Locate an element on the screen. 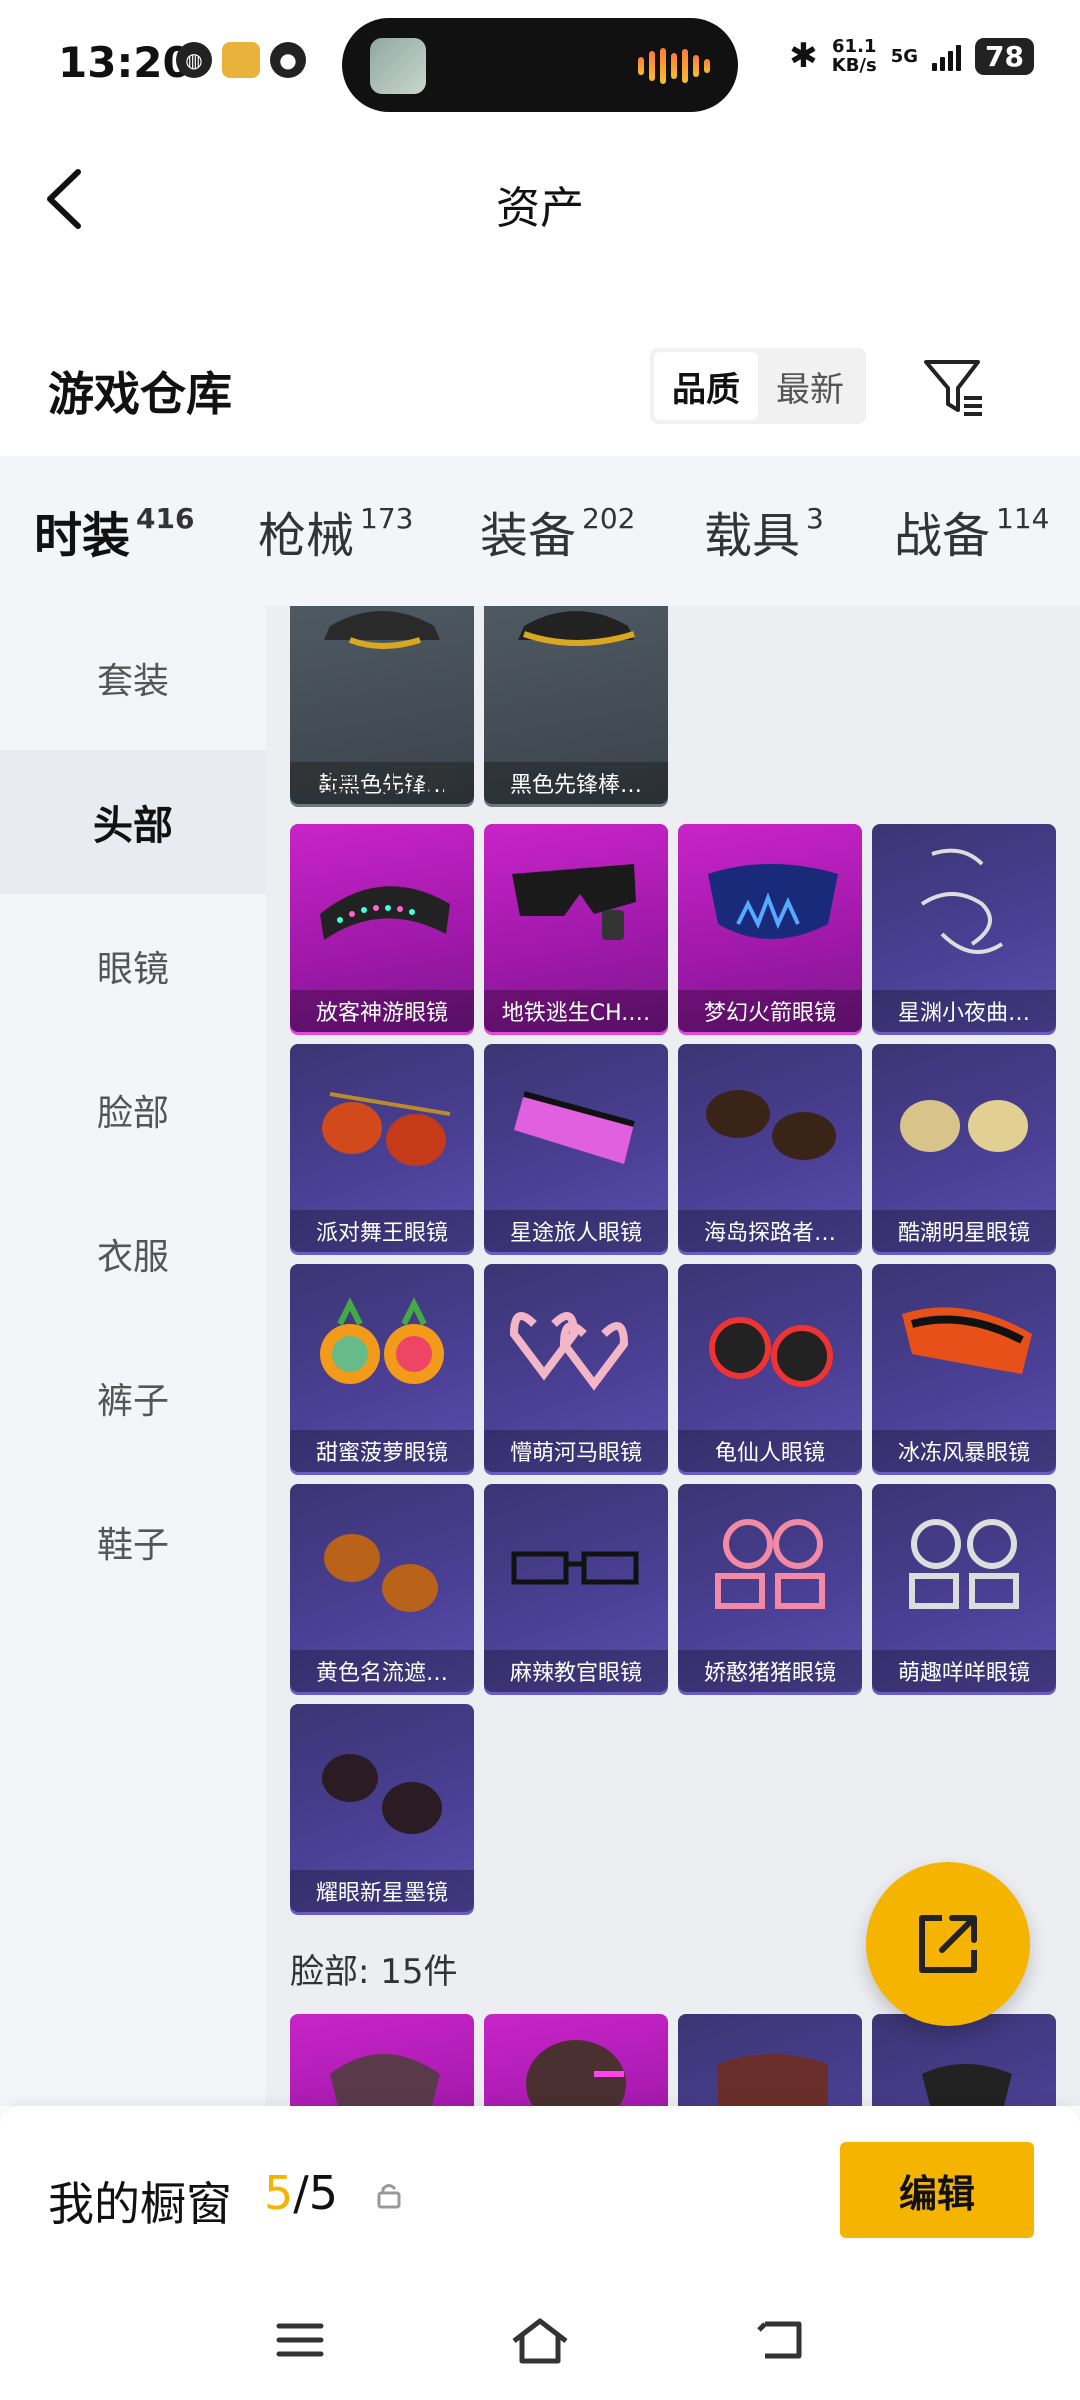 The width and height of the screenshot is (1080, 2400). system-nav-bar is located at coordinates (540, 2343).